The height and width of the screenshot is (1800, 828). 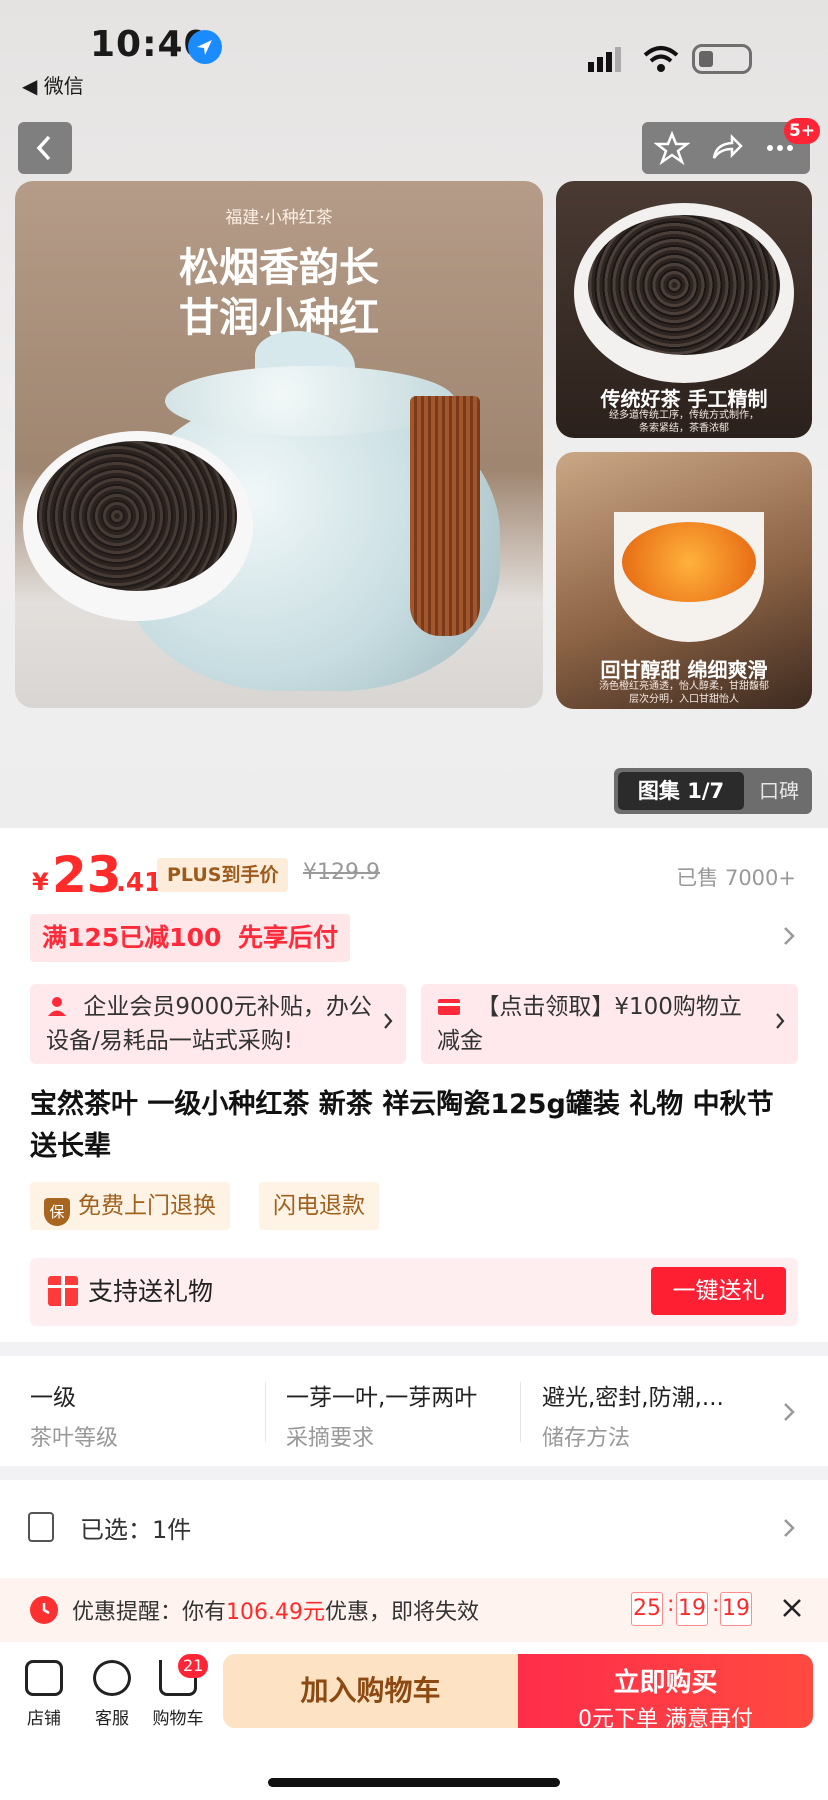 What do you see at coordinates (147, 1206) in the screenshot?
I see `free-return-label: 免费上门退换` at bounding box center [147, 1206].